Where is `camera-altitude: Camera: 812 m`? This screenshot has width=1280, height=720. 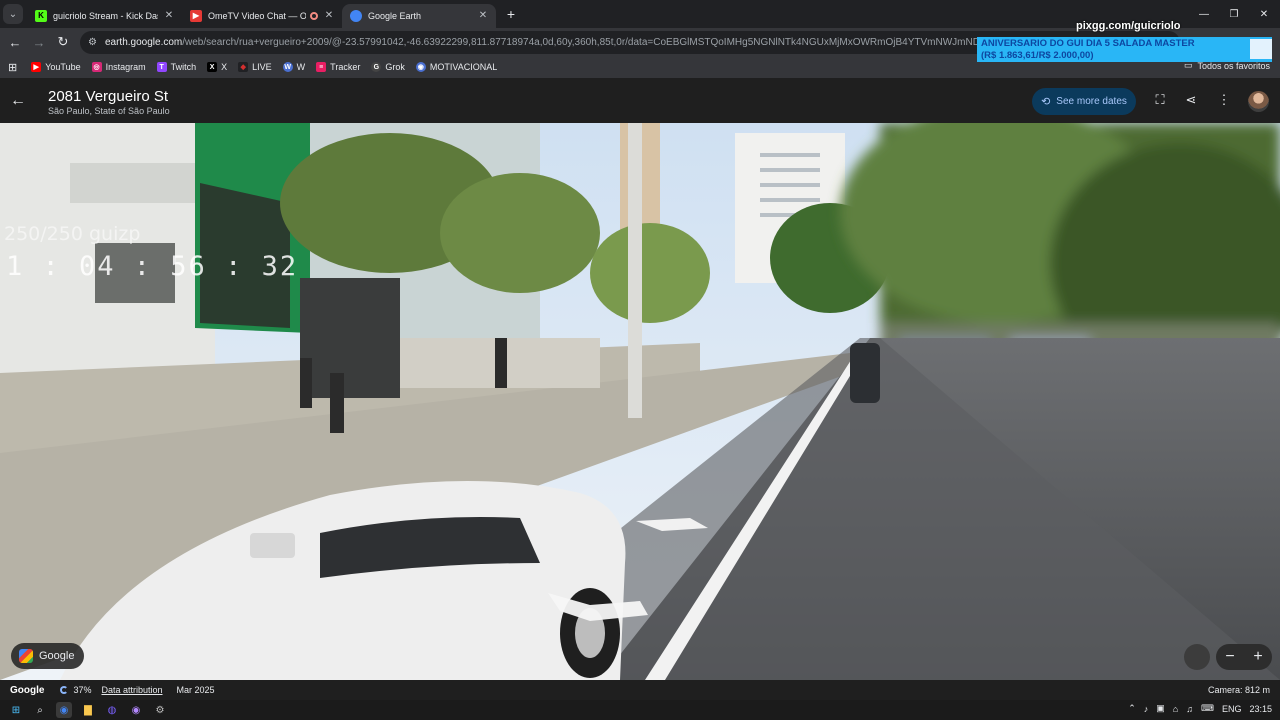
camera-altitude: Camera: 812 m is located at coordinates (1238, 690).